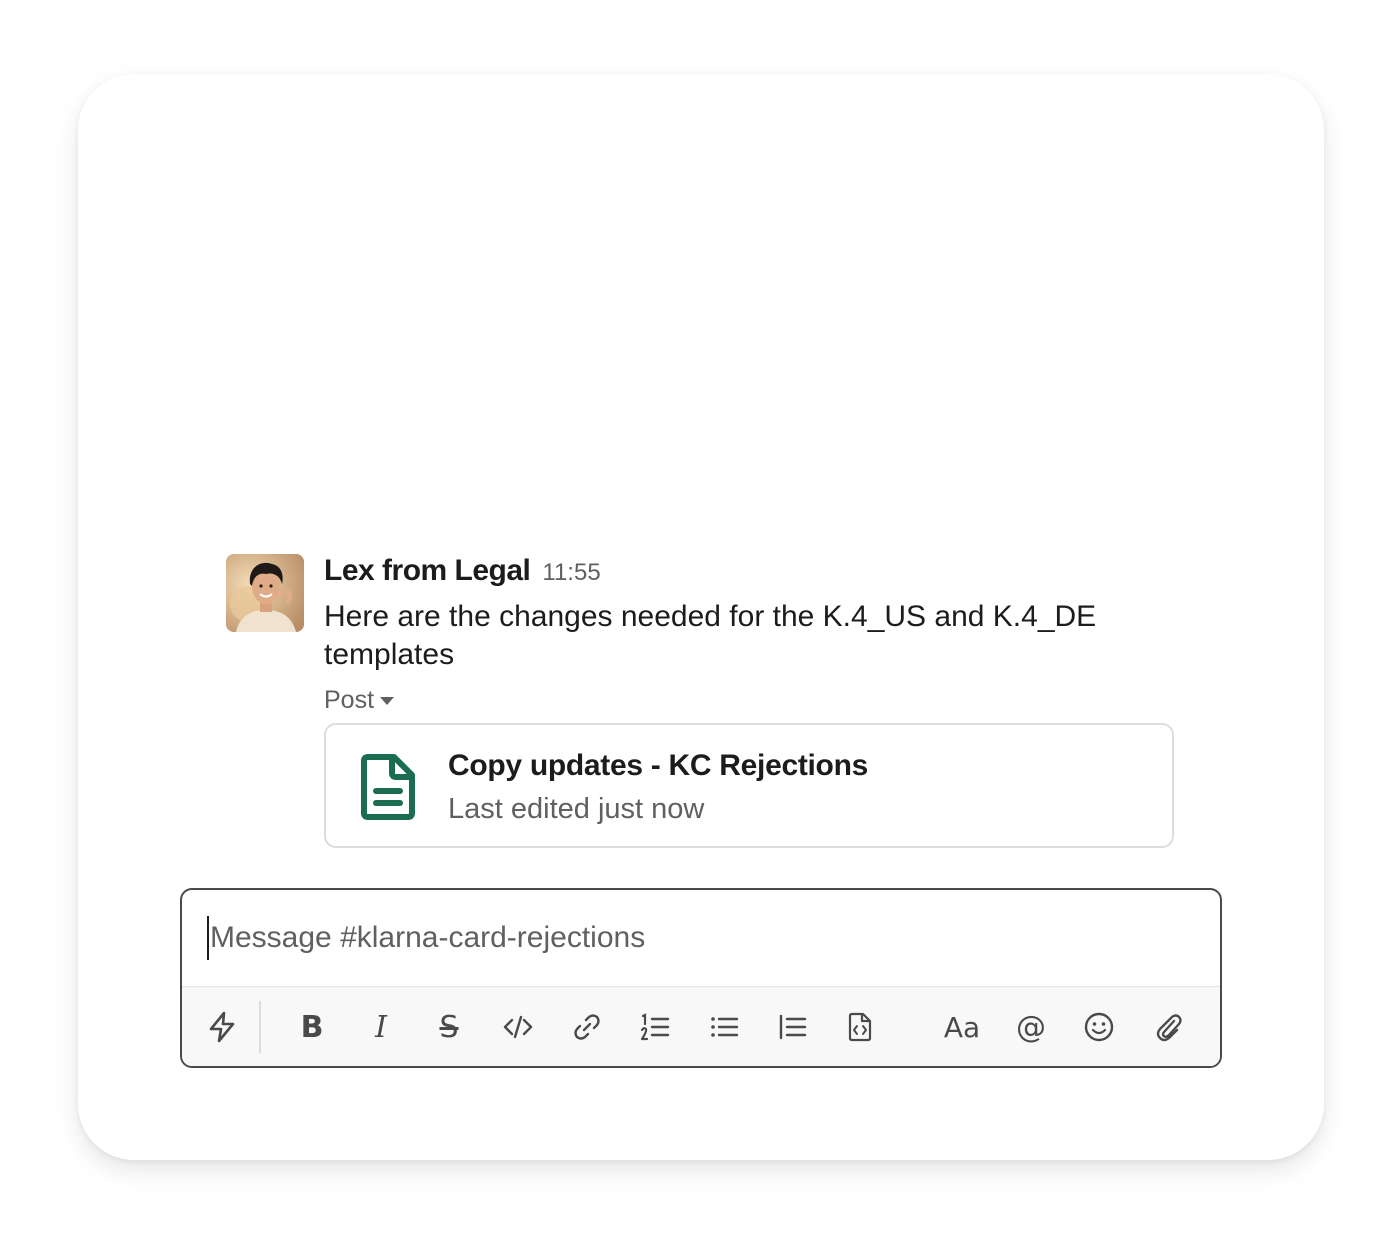 The height and width of the screenshot is (1236, 1400). I want to click on post-toggle: Post, so click(754, 700).